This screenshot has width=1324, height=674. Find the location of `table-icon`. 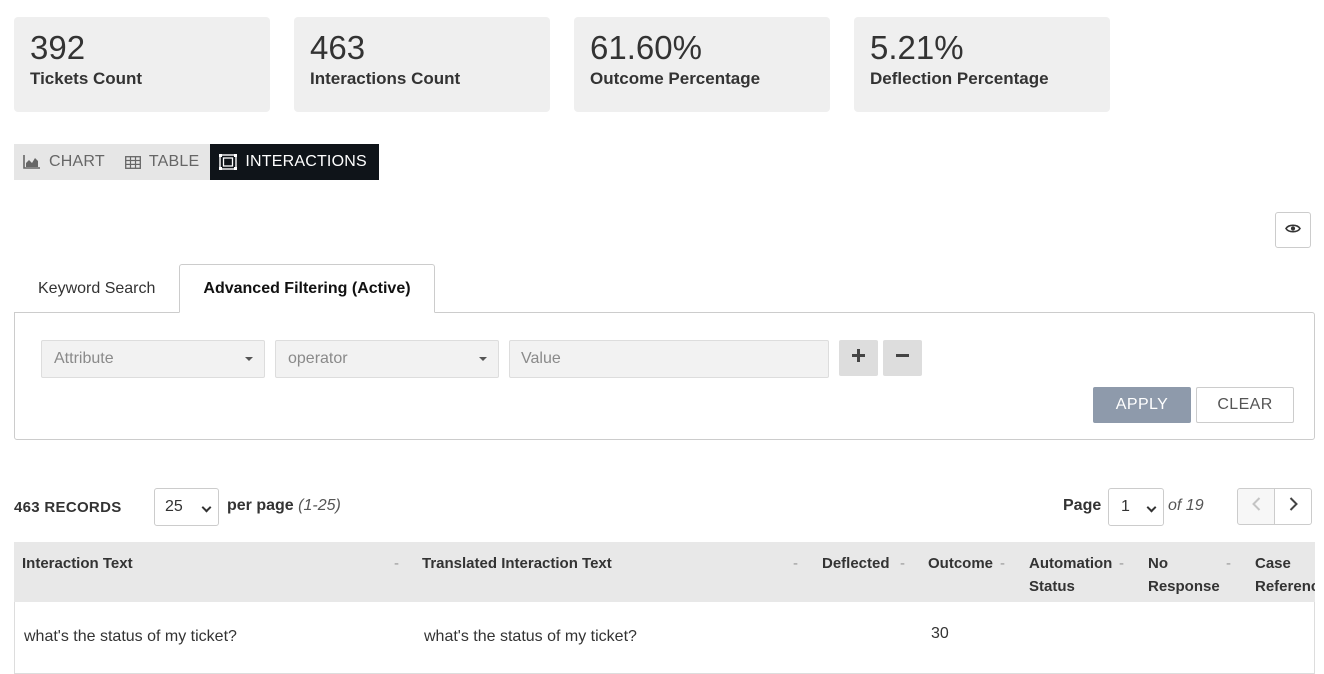

table-icon is located at coordinates (132, 162).